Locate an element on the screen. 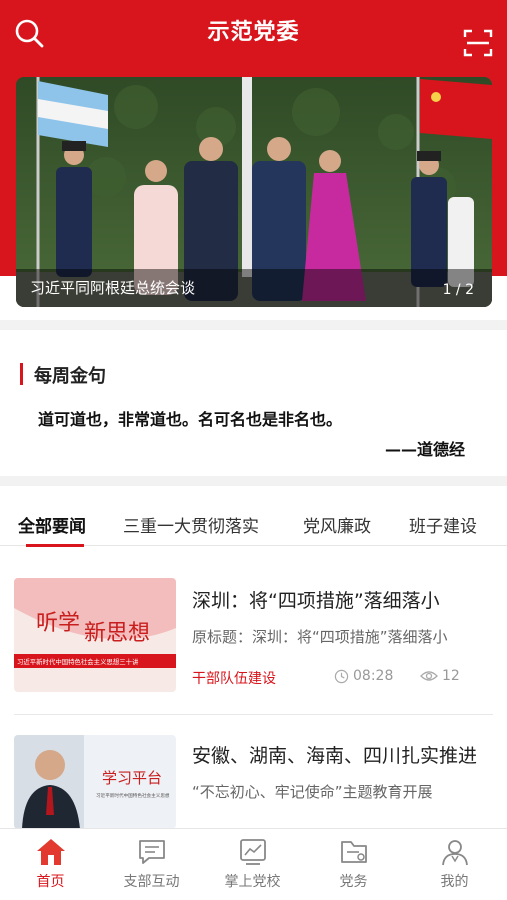 The width and height of the screenshot is (507, 900). nav-profile-label: 我的 is located at coordinates (454, 882).